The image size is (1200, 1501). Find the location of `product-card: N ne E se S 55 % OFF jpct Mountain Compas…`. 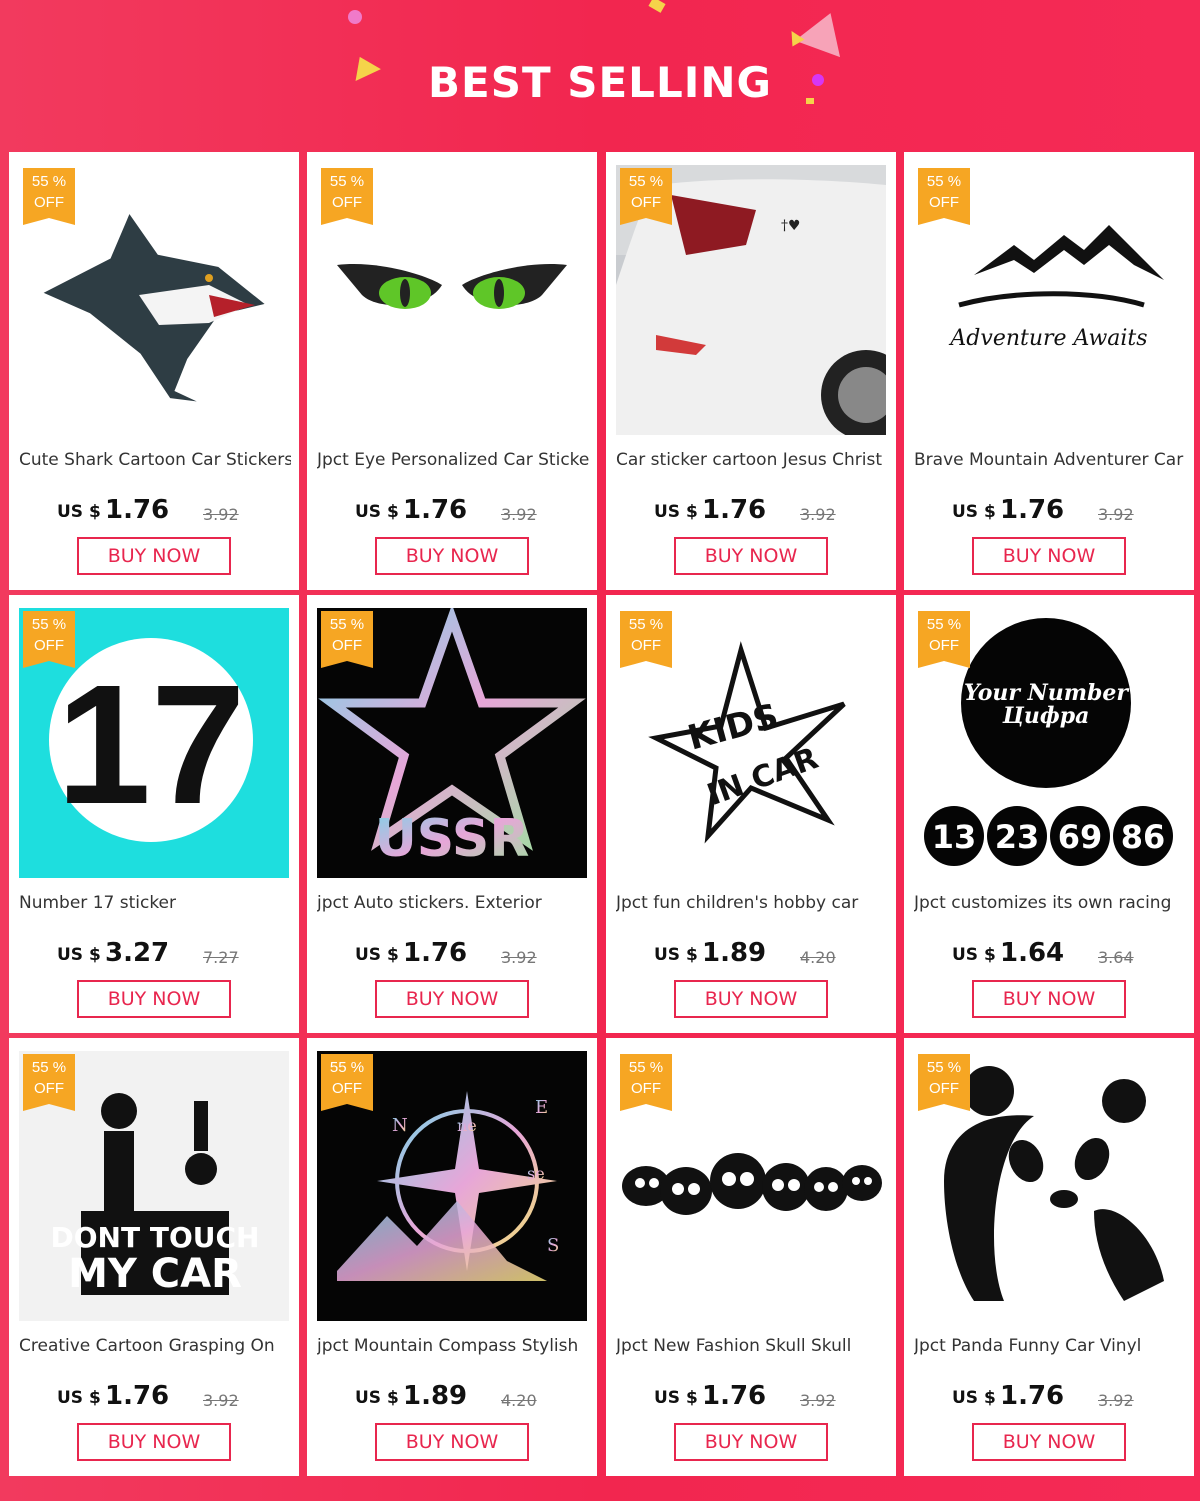

product-card: N ne E se S 55 % OFF jpct Mountain Compas… is located at coordinates (452, 1257).